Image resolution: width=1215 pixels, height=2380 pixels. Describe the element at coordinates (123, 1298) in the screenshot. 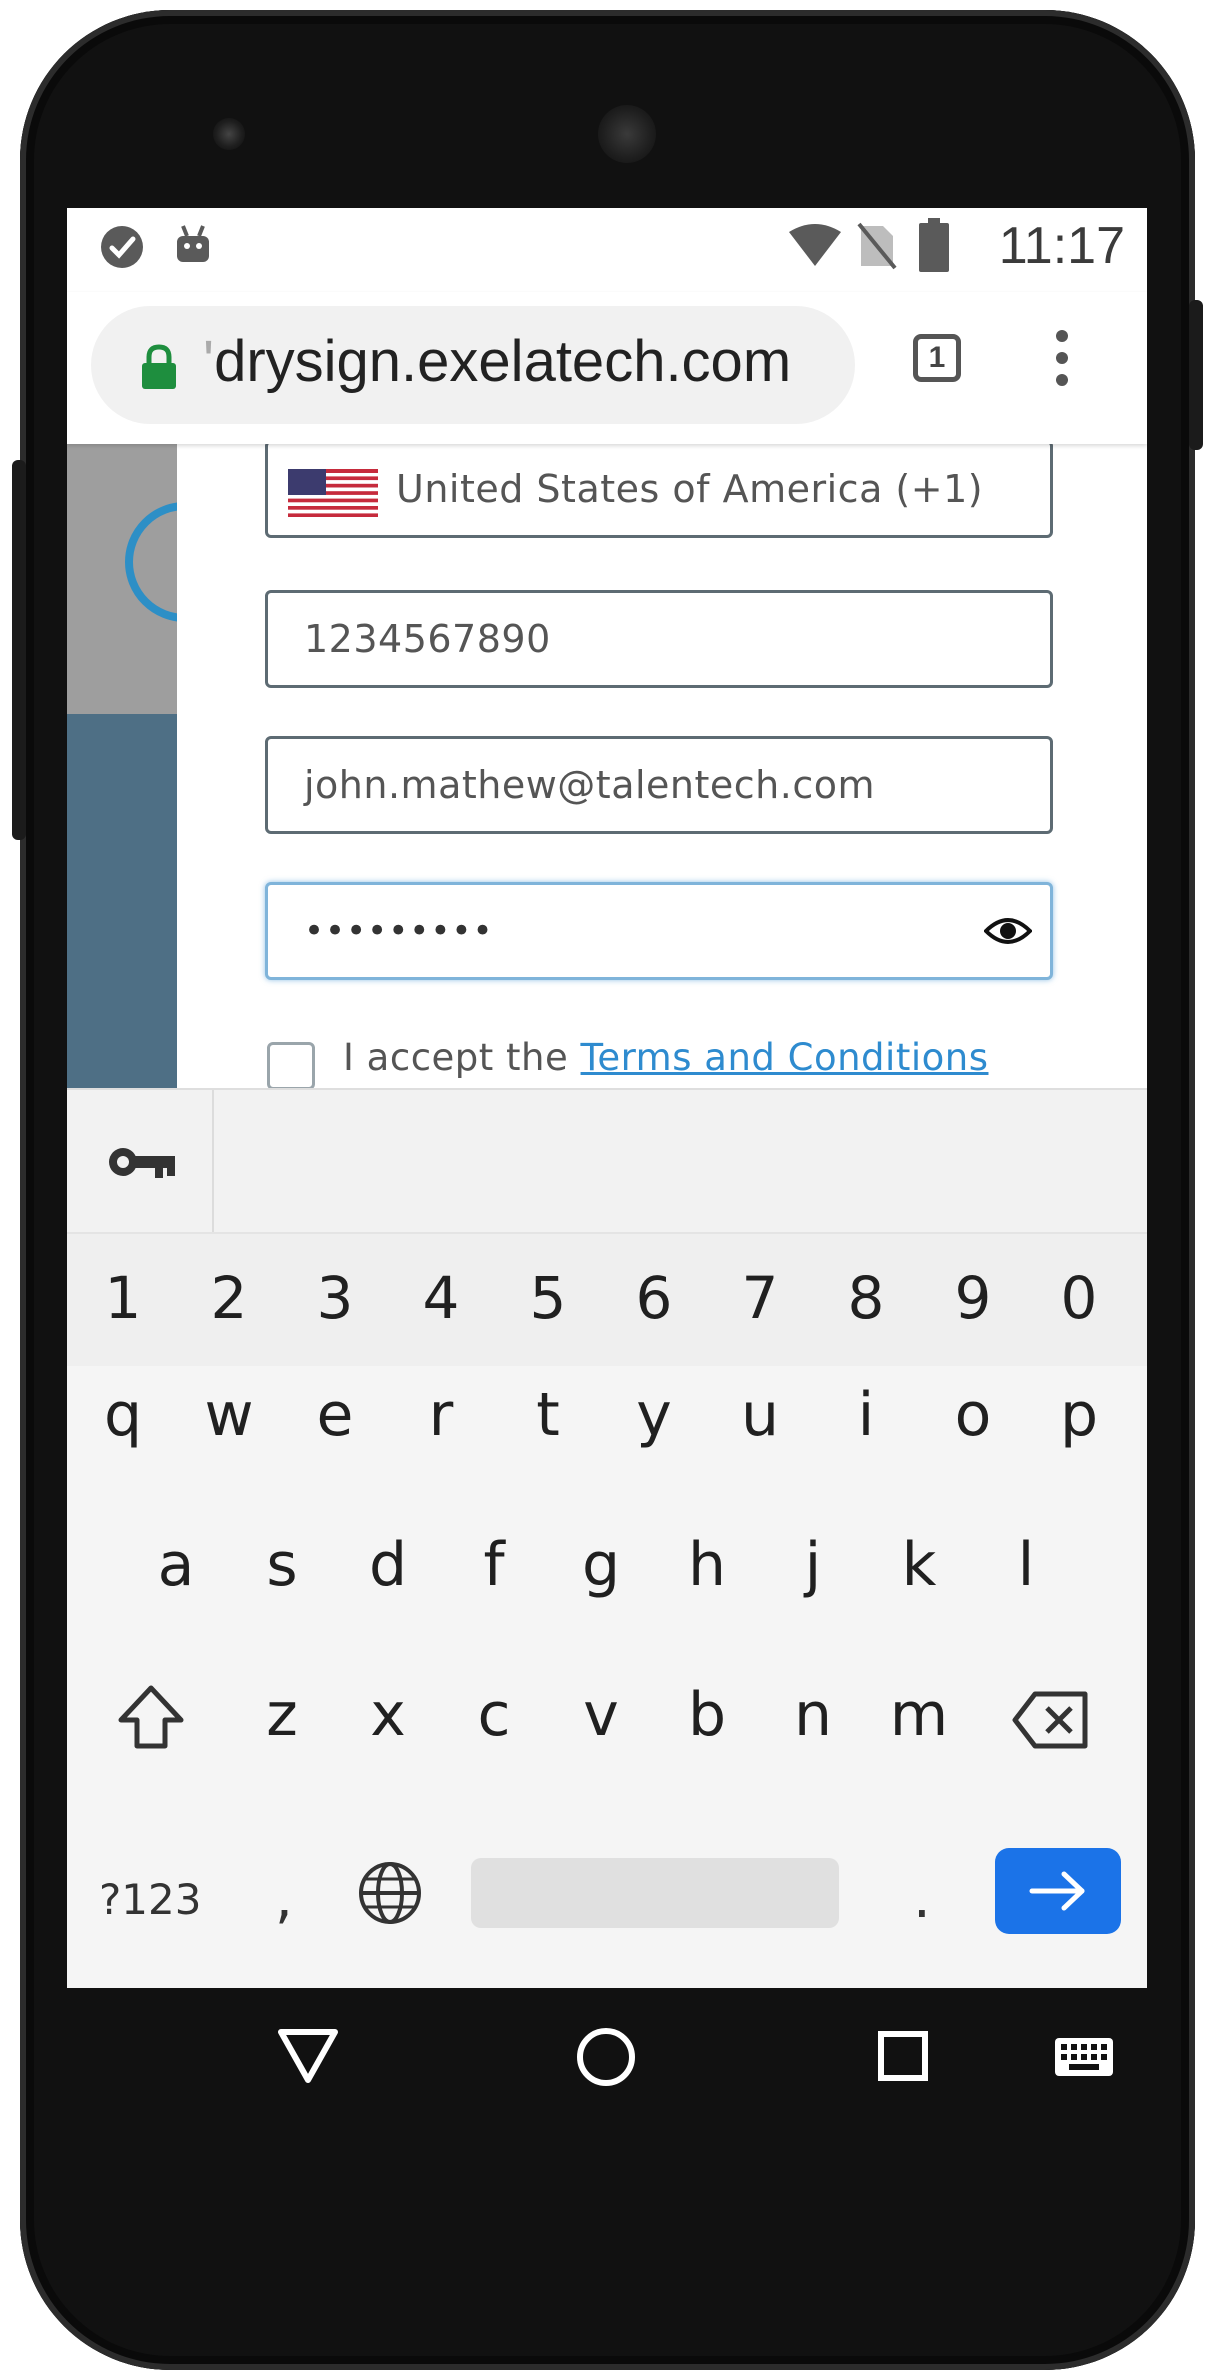

I see `key-1: 1` at that location.